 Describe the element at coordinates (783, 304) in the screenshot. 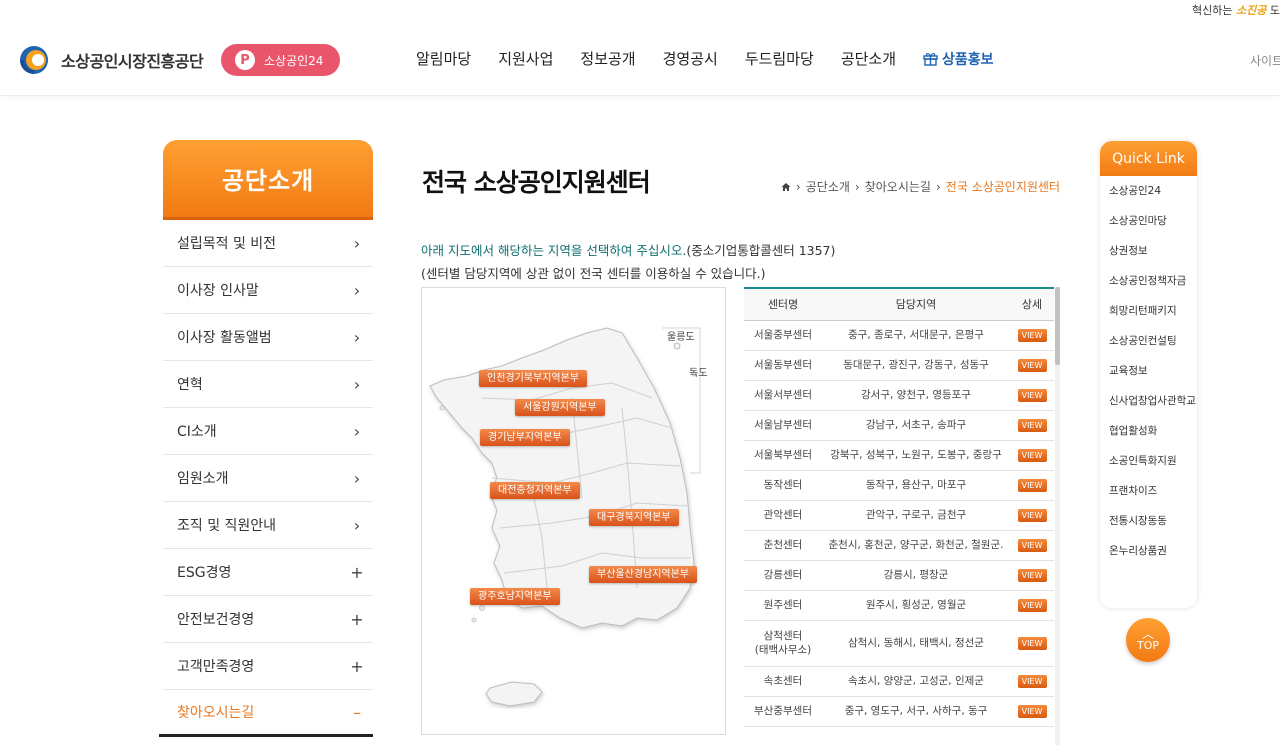

I see `col-header-center: 센터명` at that location.